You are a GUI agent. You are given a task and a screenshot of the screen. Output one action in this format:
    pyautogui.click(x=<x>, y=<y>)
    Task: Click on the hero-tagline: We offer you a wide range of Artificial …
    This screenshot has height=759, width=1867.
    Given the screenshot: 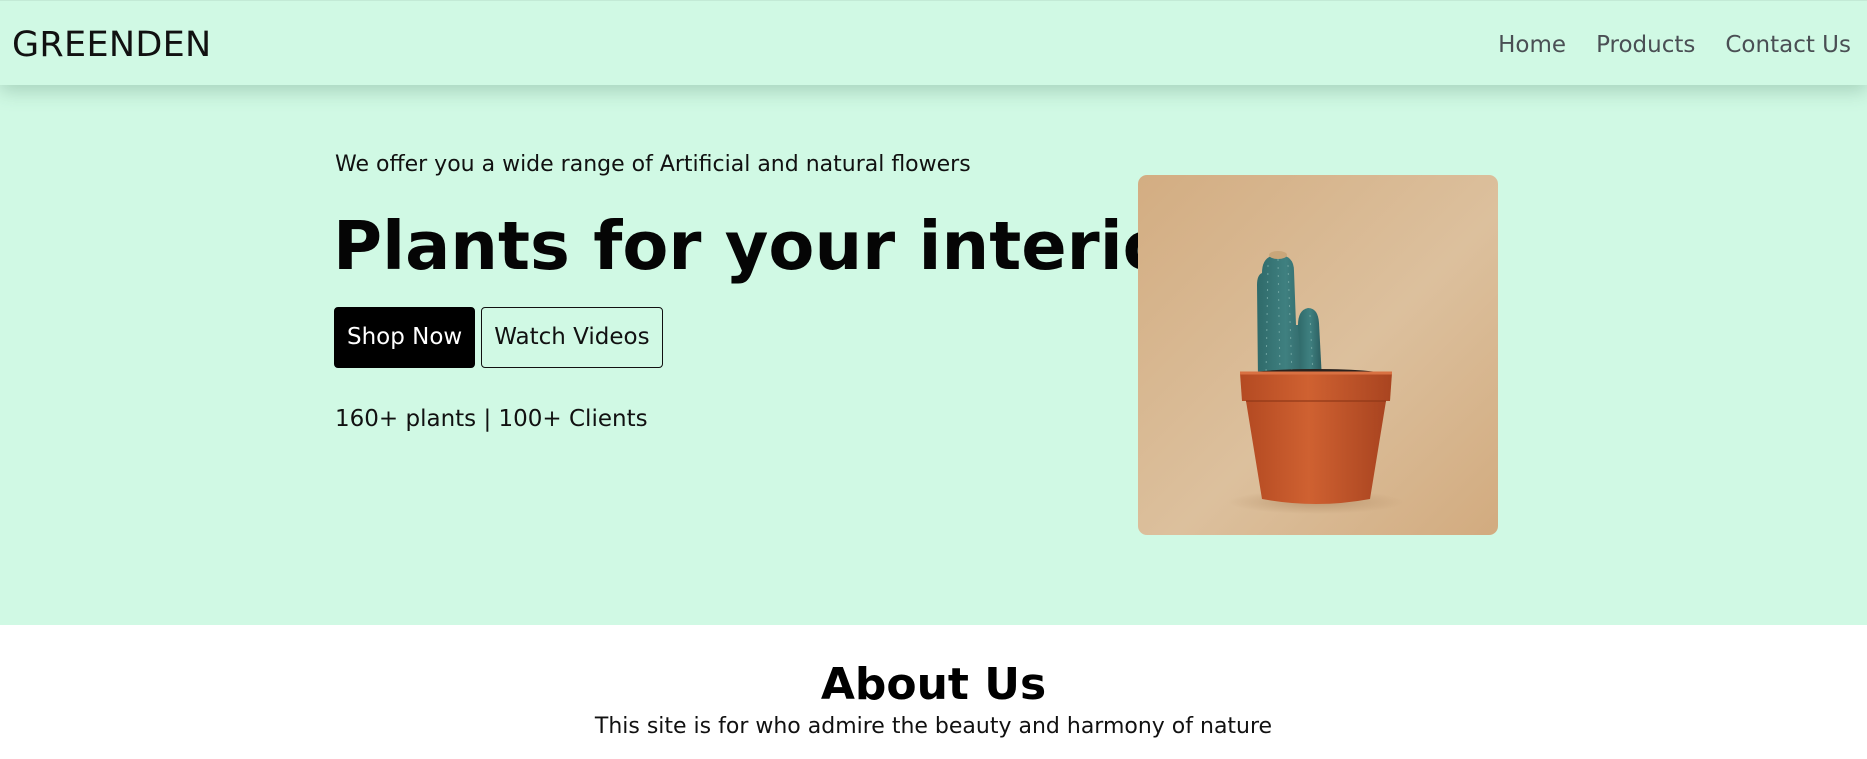 What is the action you would take?
    pyautogui.click(x=653, y=164)
    